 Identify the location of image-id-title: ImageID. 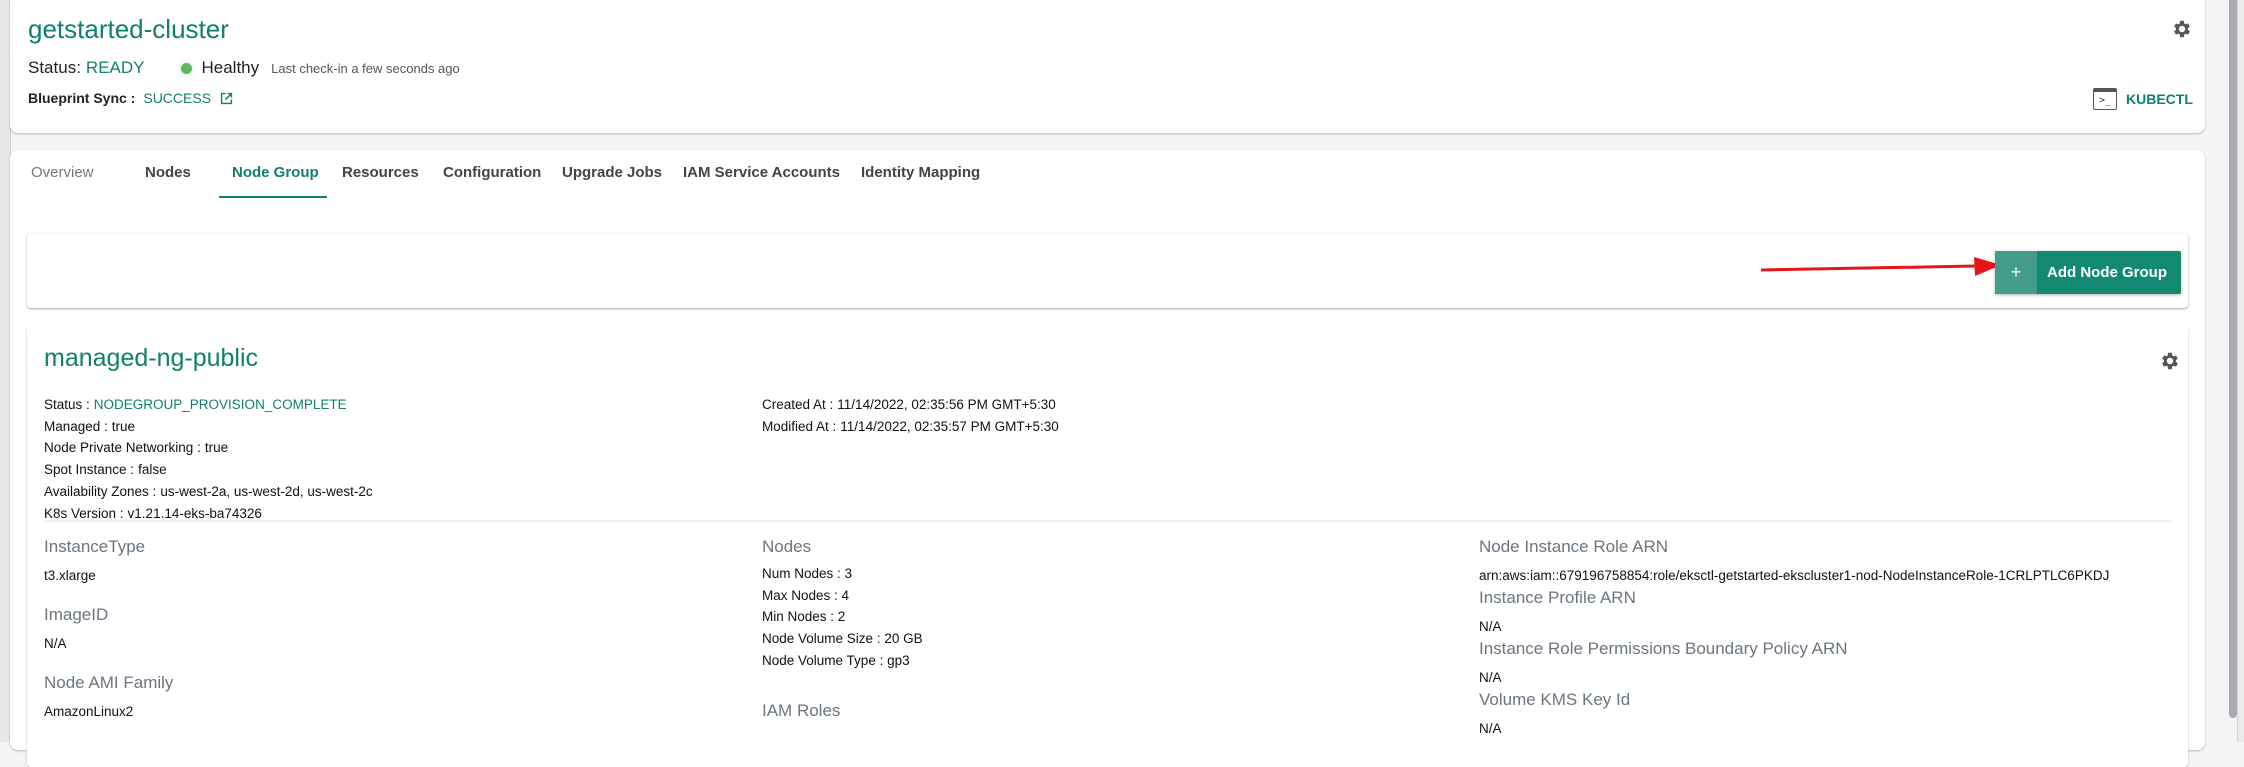
(76, 614).